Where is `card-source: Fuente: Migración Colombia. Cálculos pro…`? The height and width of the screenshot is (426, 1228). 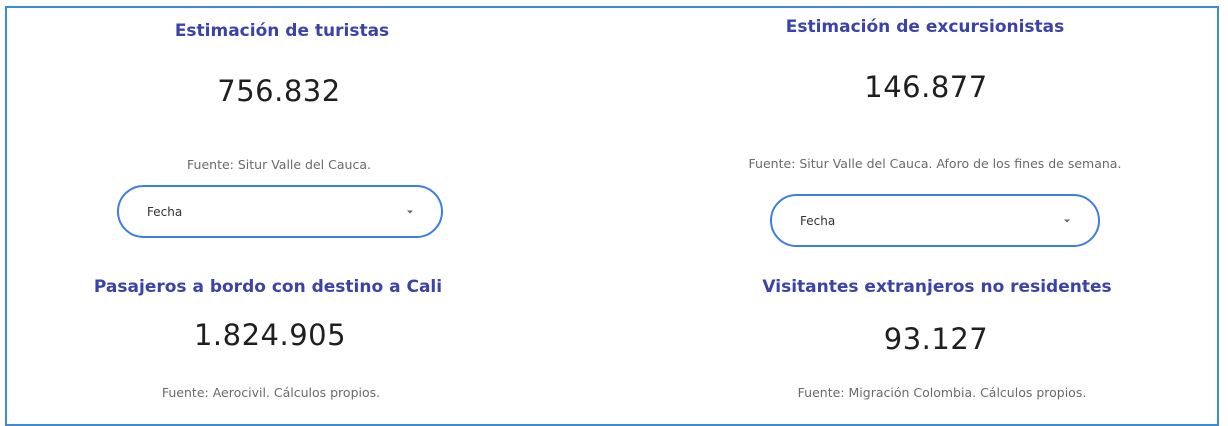 card-source: Fuente: Migración Colombia. Cálculos pro… is located at coordinates (942, 392).